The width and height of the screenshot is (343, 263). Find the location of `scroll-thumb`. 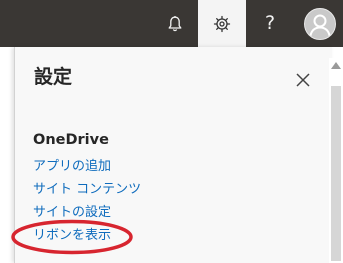

scroll-thumb is located at coordinates (336, 173).